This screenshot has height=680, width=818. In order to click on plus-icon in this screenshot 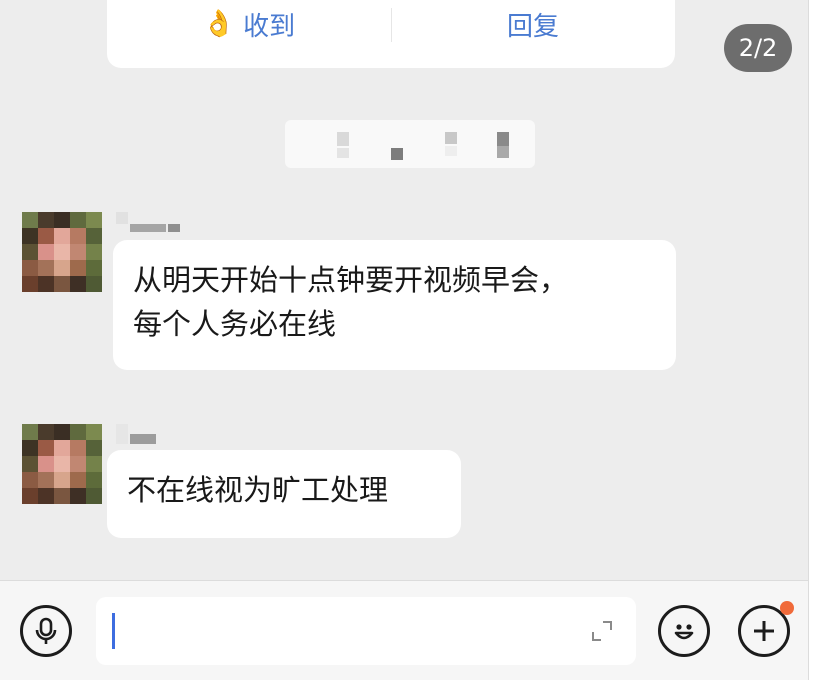, I will do `click(764, 631)`.